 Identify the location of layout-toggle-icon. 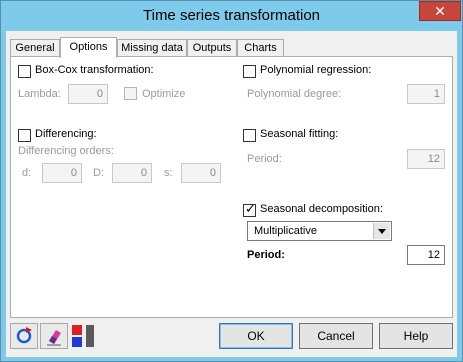
(83, 336).